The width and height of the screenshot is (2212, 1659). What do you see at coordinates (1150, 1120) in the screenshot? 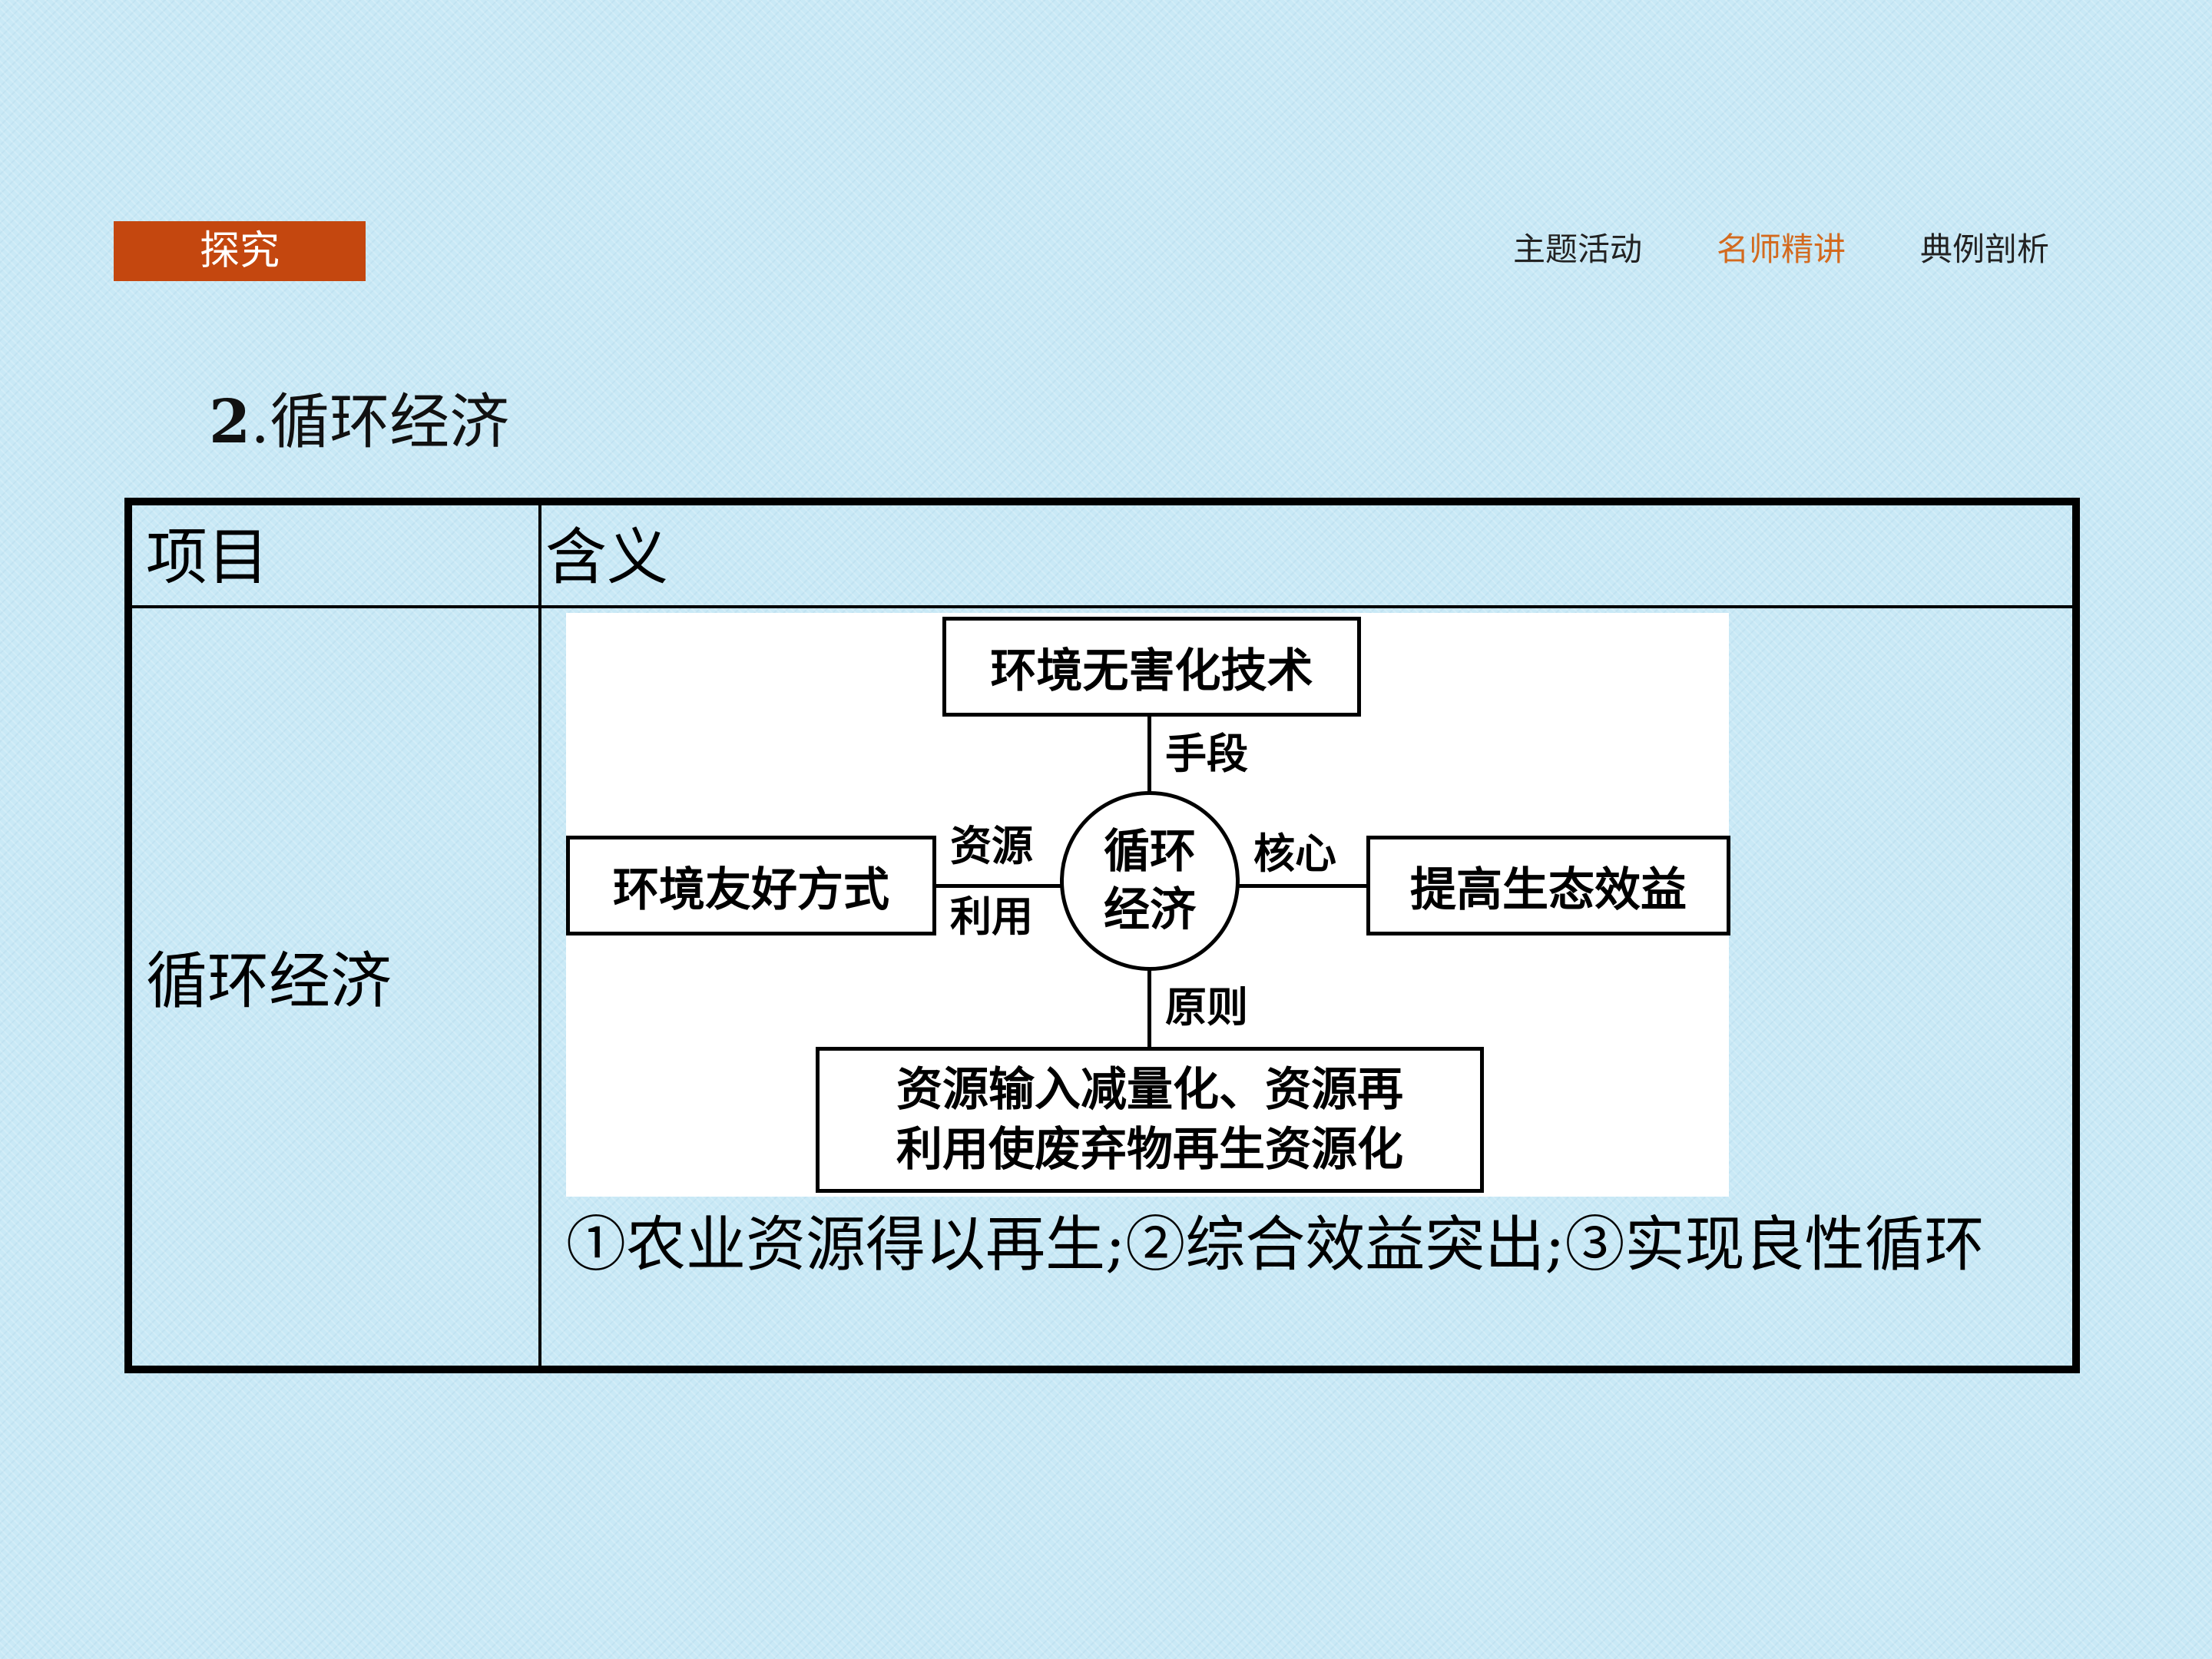
I see `diagram-box-bottom: 资源输入减量化、资源再 利用使废弃物再生资源化` at bounding box center [1150, 1120].